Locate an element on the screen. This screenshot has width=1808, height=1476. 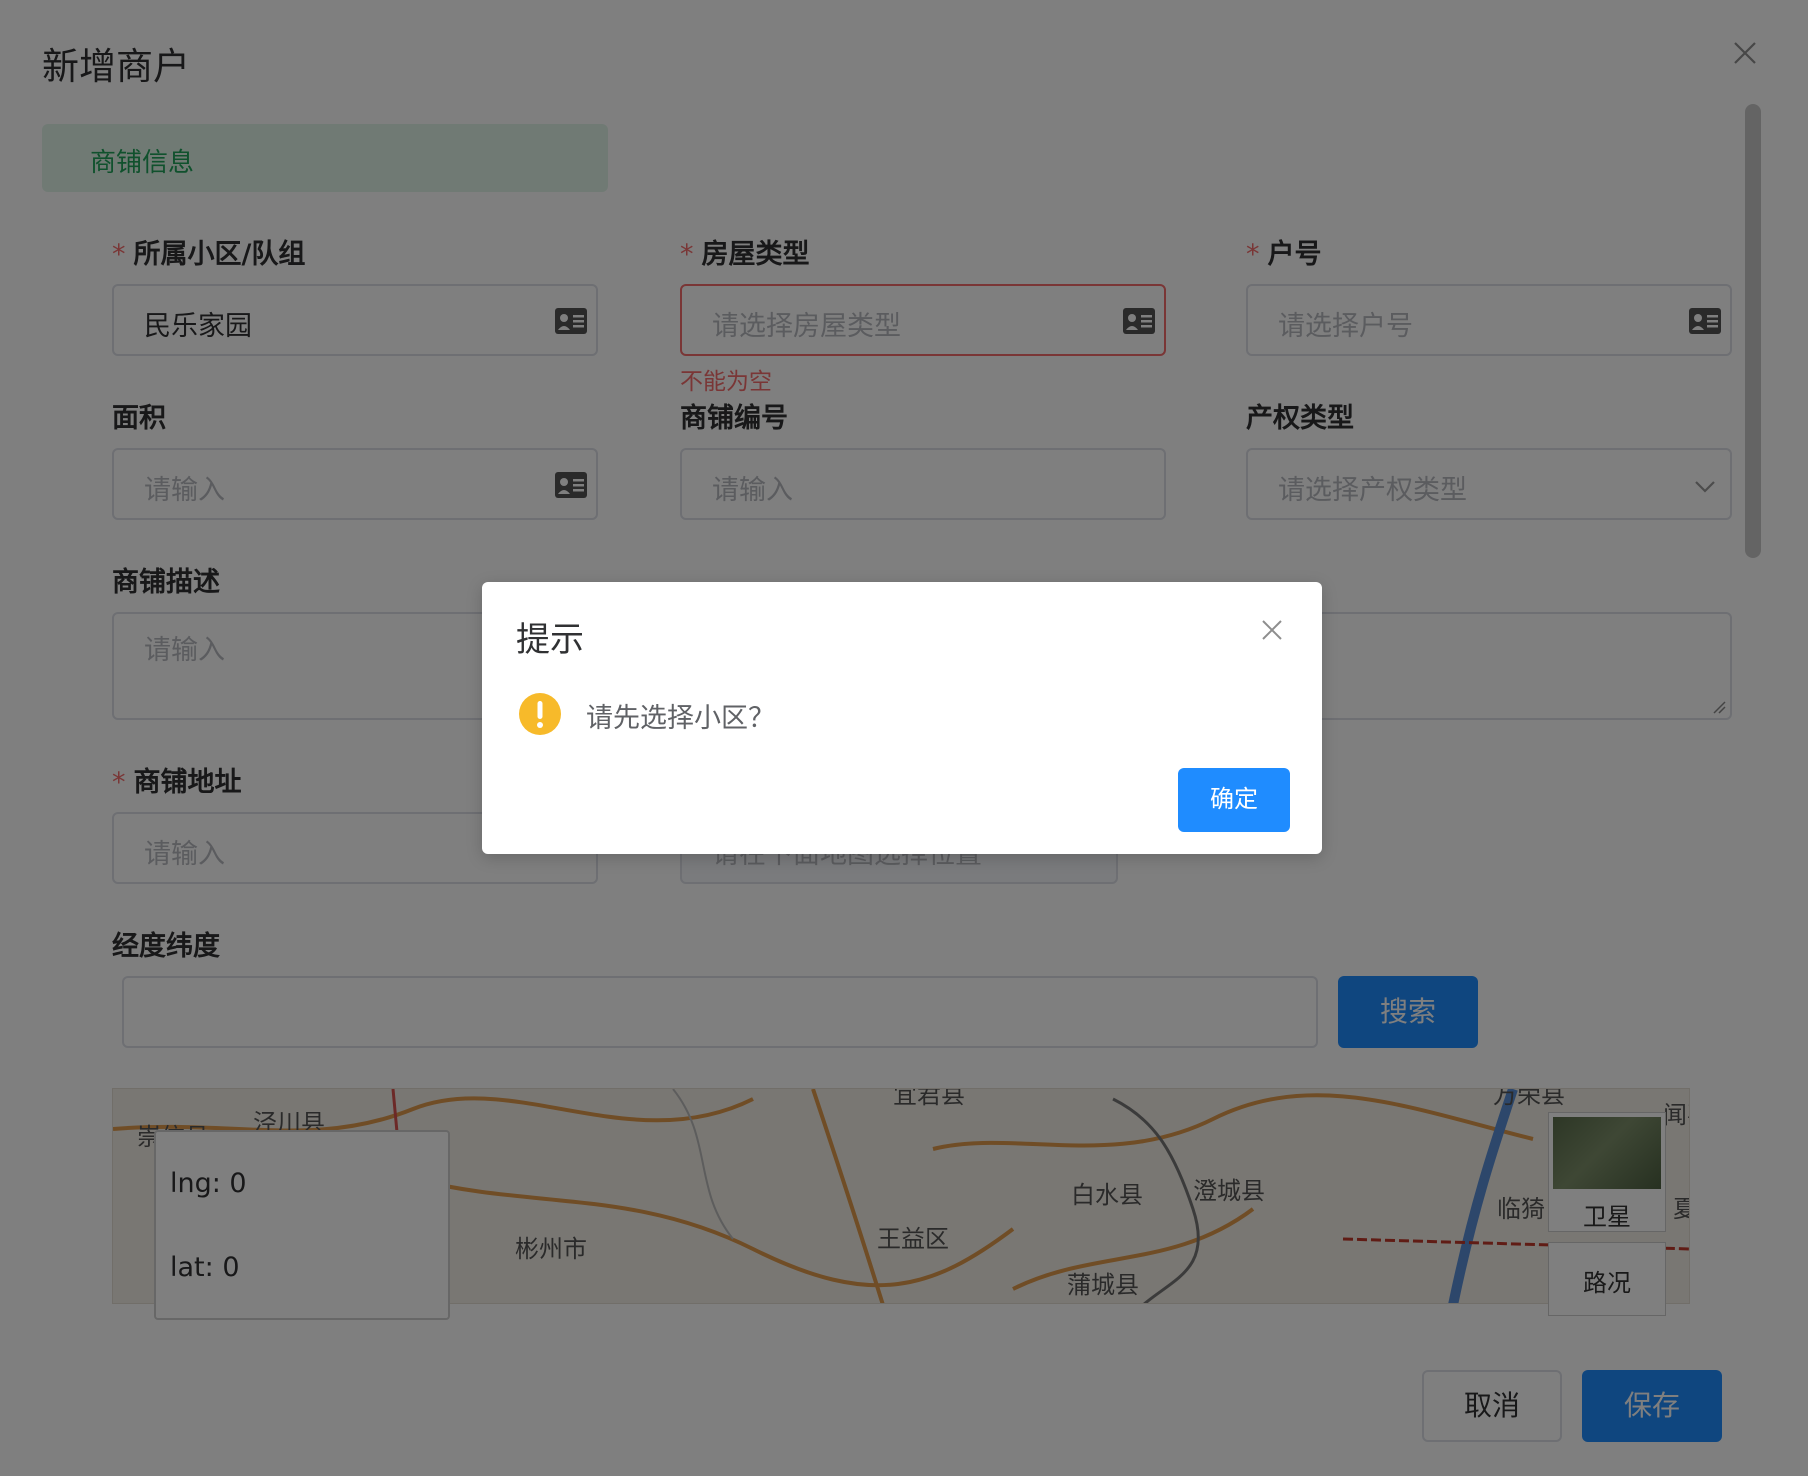
confirm-button: 确定 is located at coordinates (1234, 800).